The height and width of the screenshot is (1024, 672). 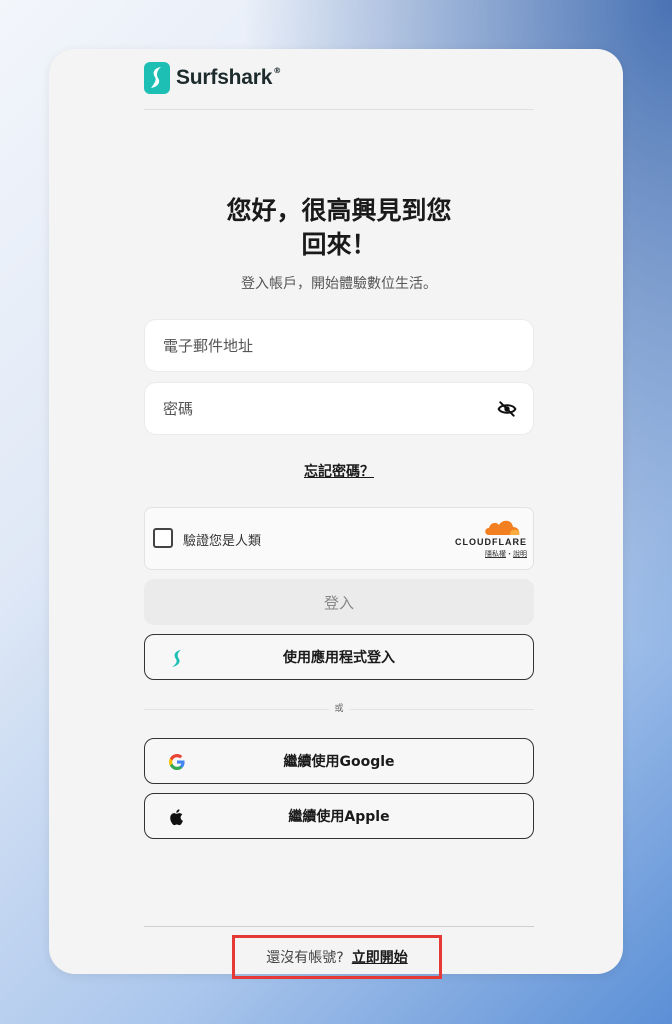 What do you see at coordinates (222, 541) in the screenshot?
I see `captcha-label: 驗證您是人類` at bounding box center [222, 541].